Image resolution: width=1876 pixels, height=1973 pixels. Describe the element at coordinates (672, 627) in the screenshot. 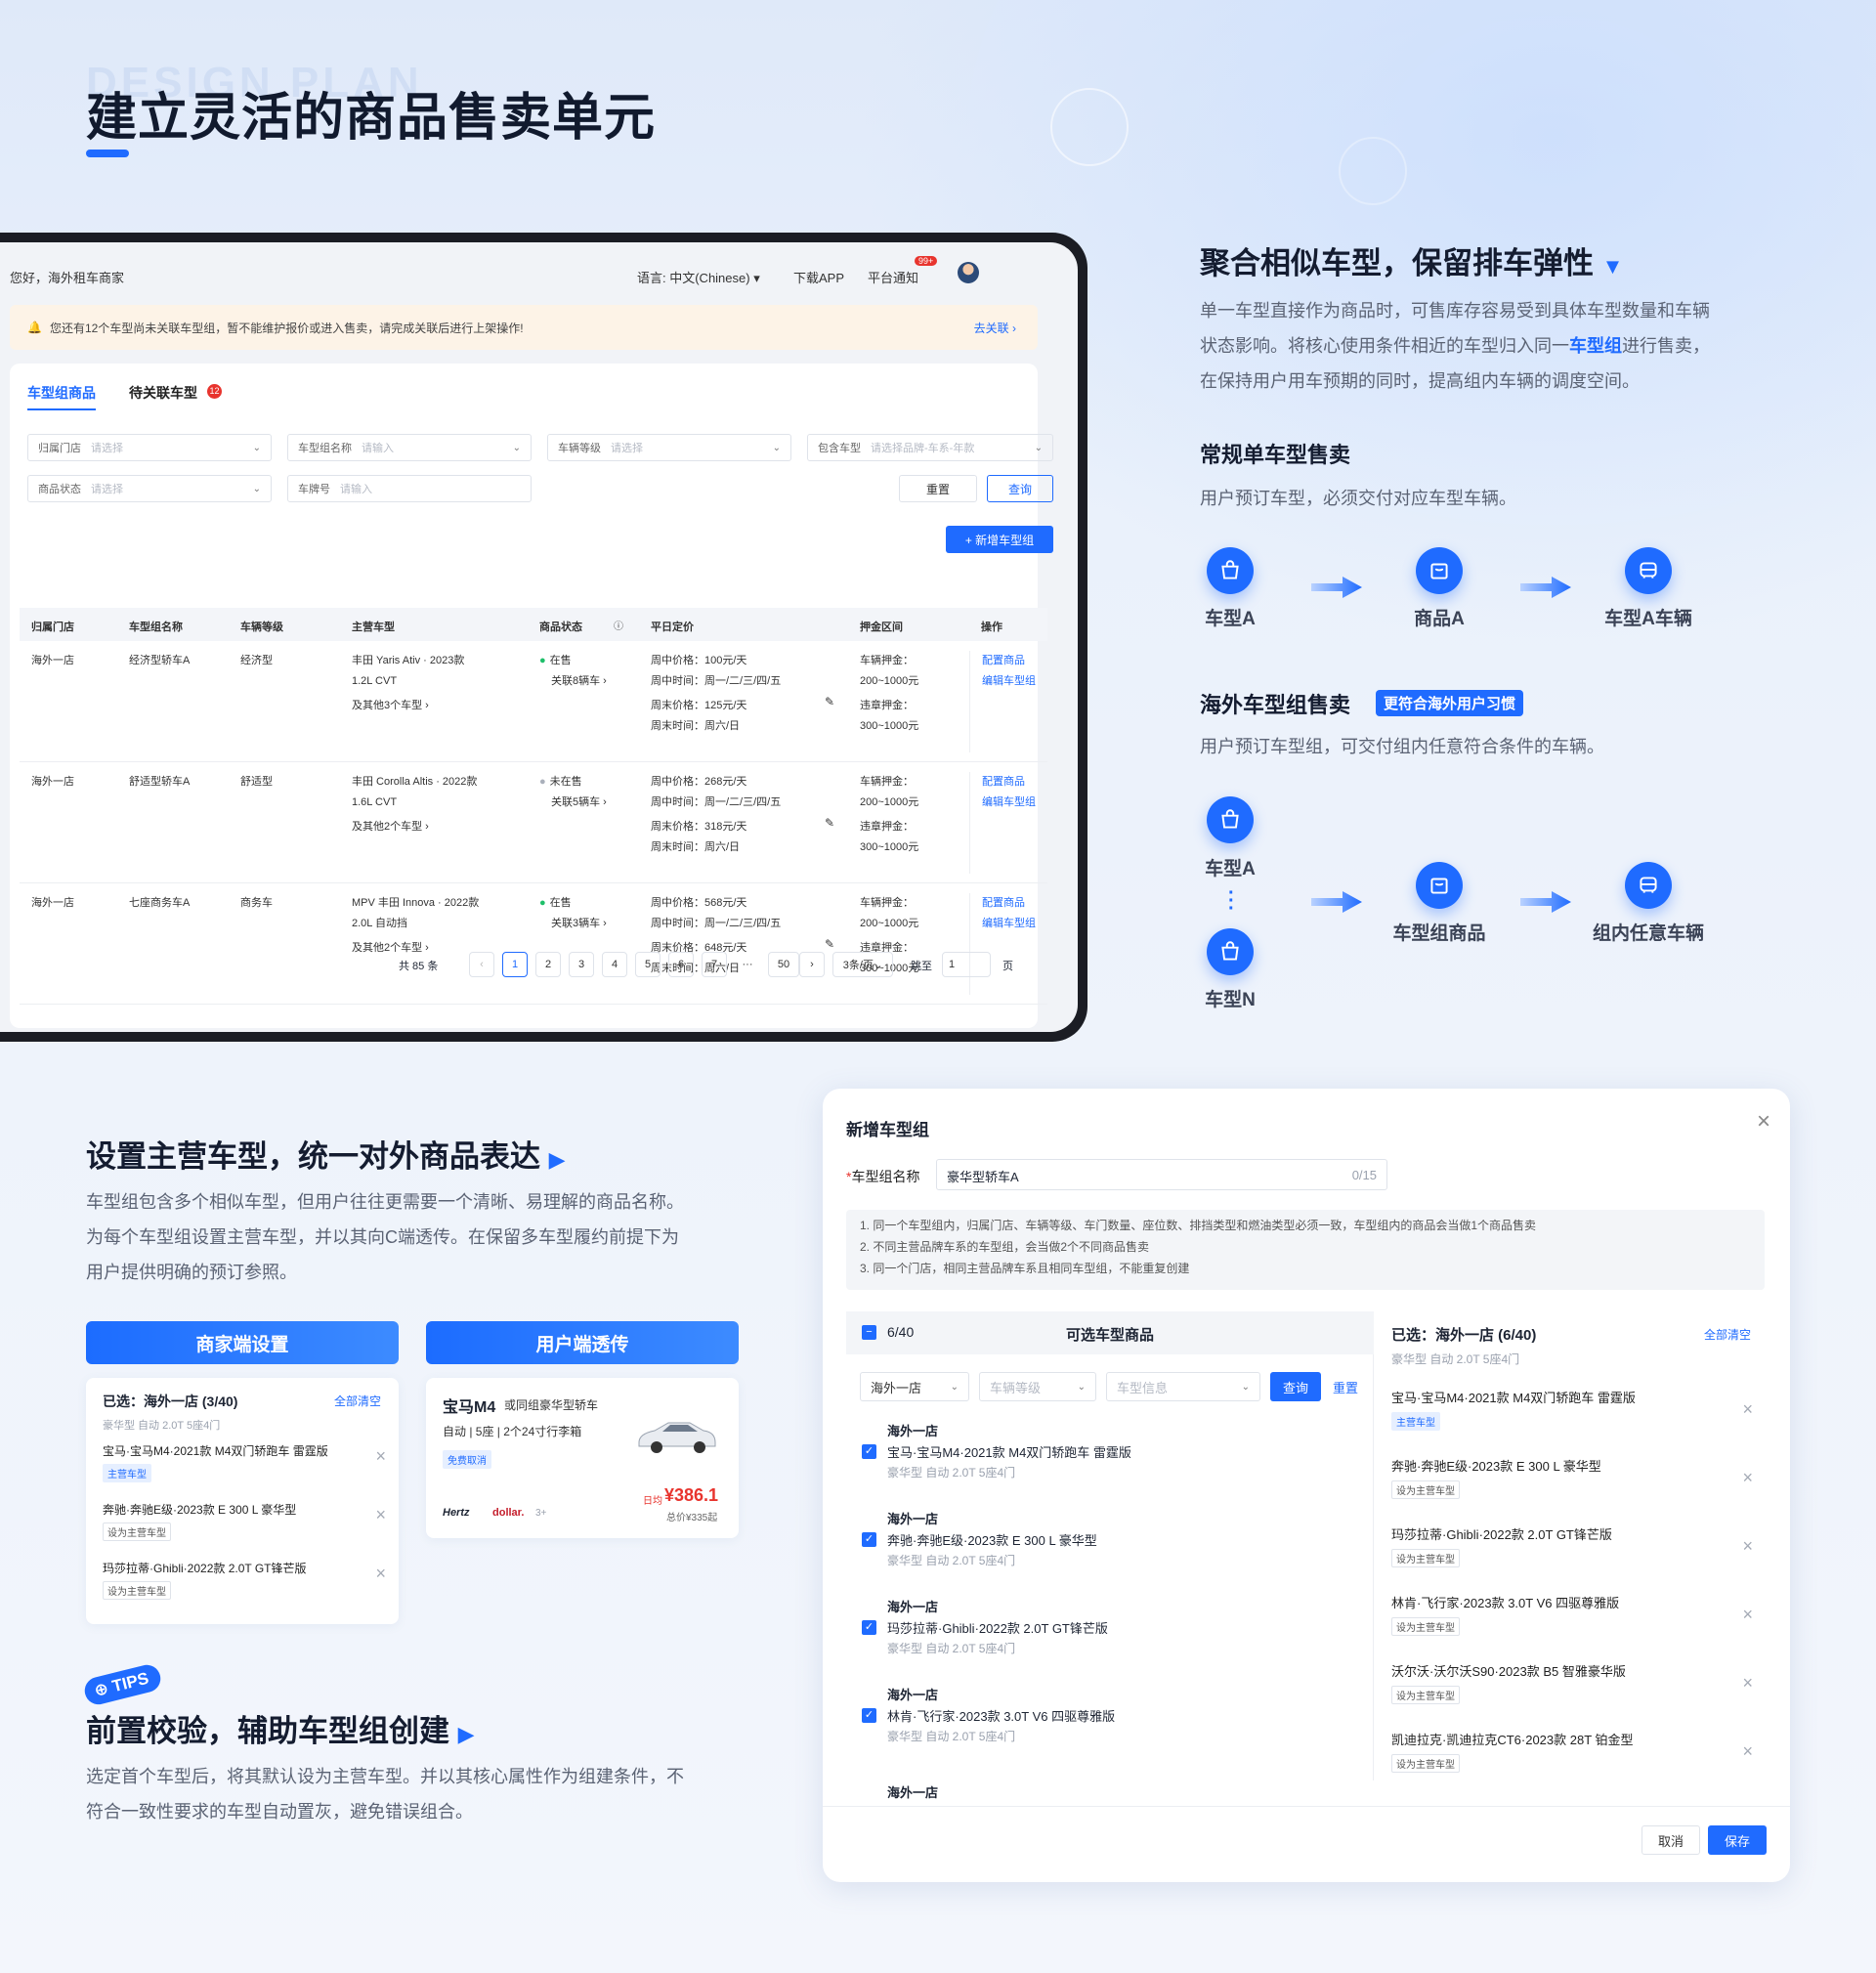

I see `col-price: 平日定价` at that location.